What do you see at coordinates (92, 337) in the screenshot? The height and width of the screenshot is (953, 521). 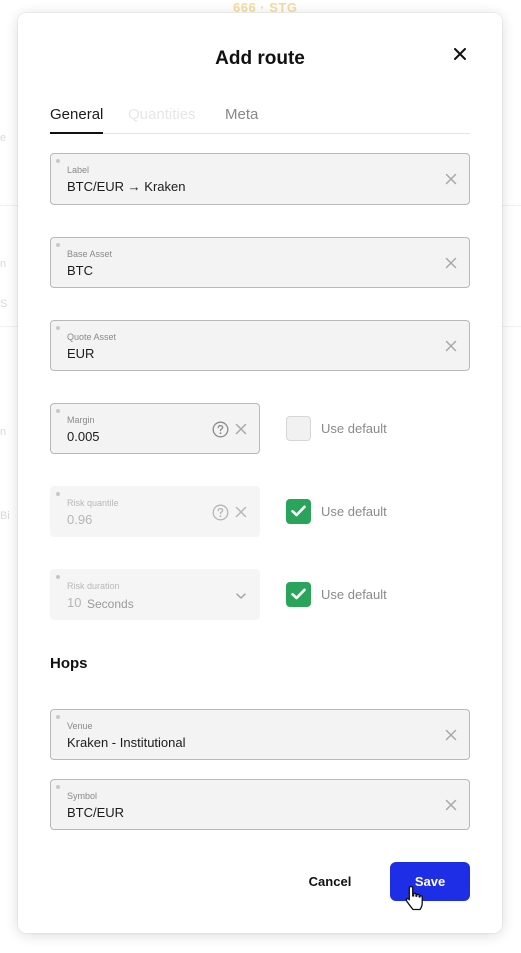 I see `field-label: Quote Asset` at bounding box center [92, 337].